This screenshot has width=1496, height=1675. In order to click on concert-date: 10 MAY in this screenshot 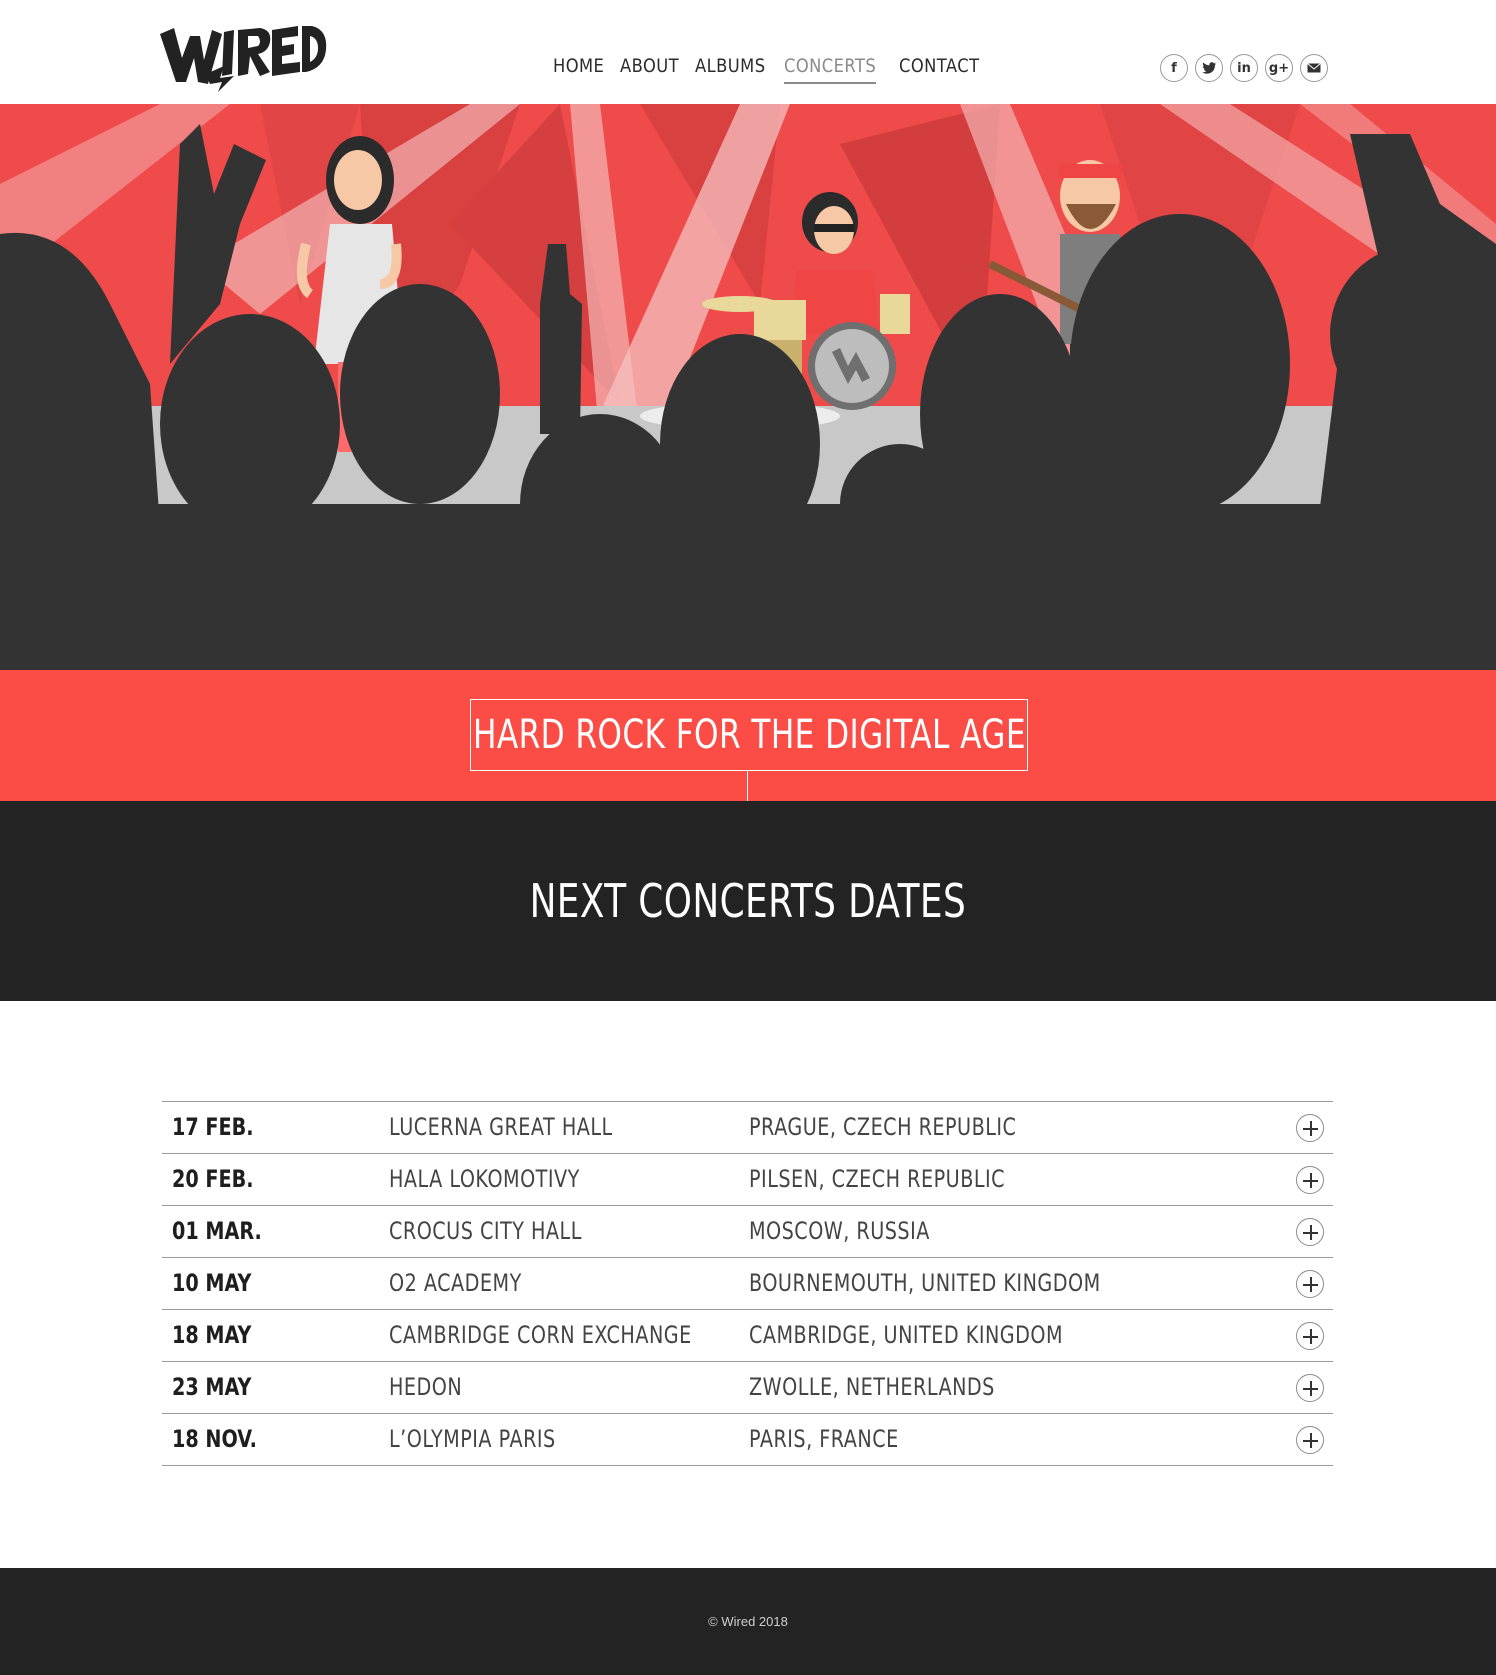, I will do `click(212, 1283)`.